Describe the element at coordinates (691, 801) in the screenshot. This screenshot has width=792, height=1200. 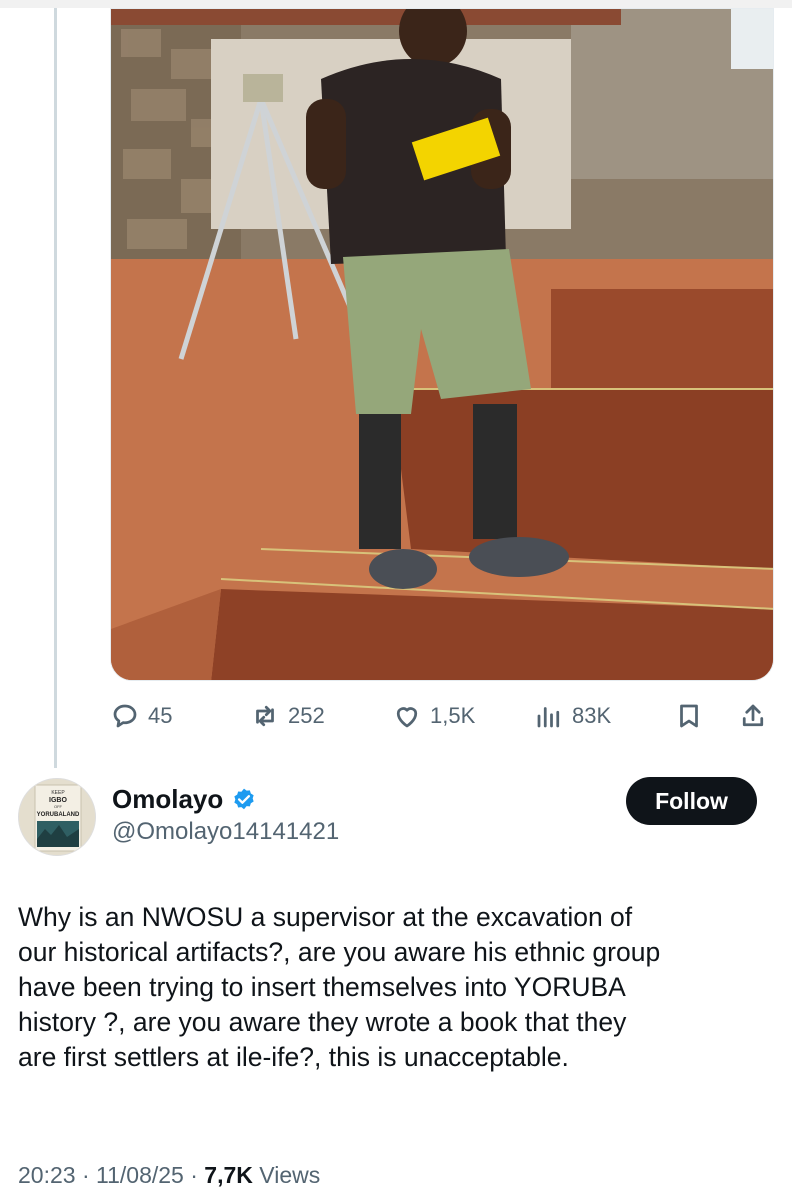
I see `follow-button: Follow` at that location.